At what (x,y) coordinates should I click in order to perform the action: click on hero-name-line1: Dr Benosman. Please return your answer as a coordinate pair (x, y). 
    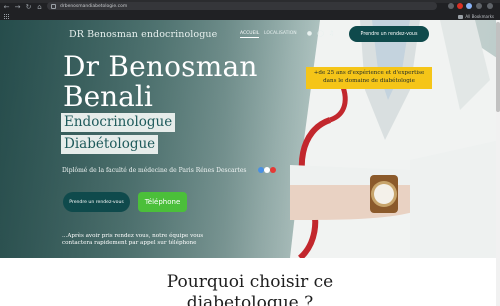
    Looking at the image, I should click on (160, 66).